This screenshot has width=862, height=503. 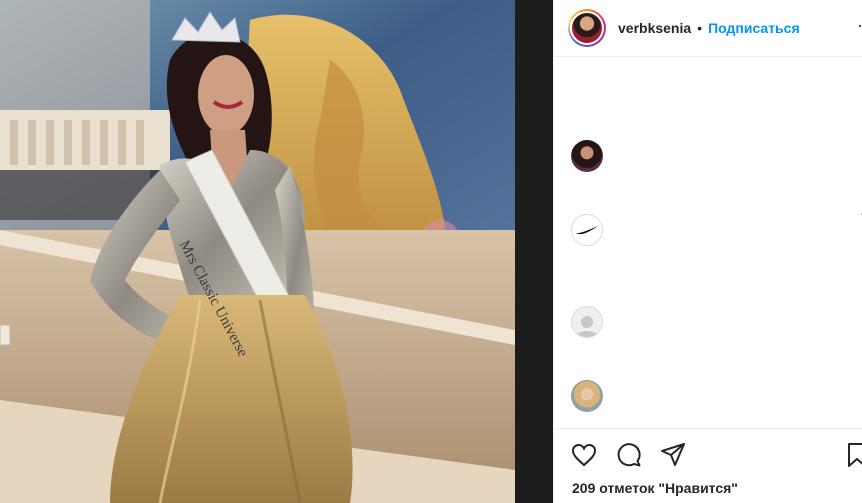 I want to click on default-user-avatar, so click(x=587, y=322).